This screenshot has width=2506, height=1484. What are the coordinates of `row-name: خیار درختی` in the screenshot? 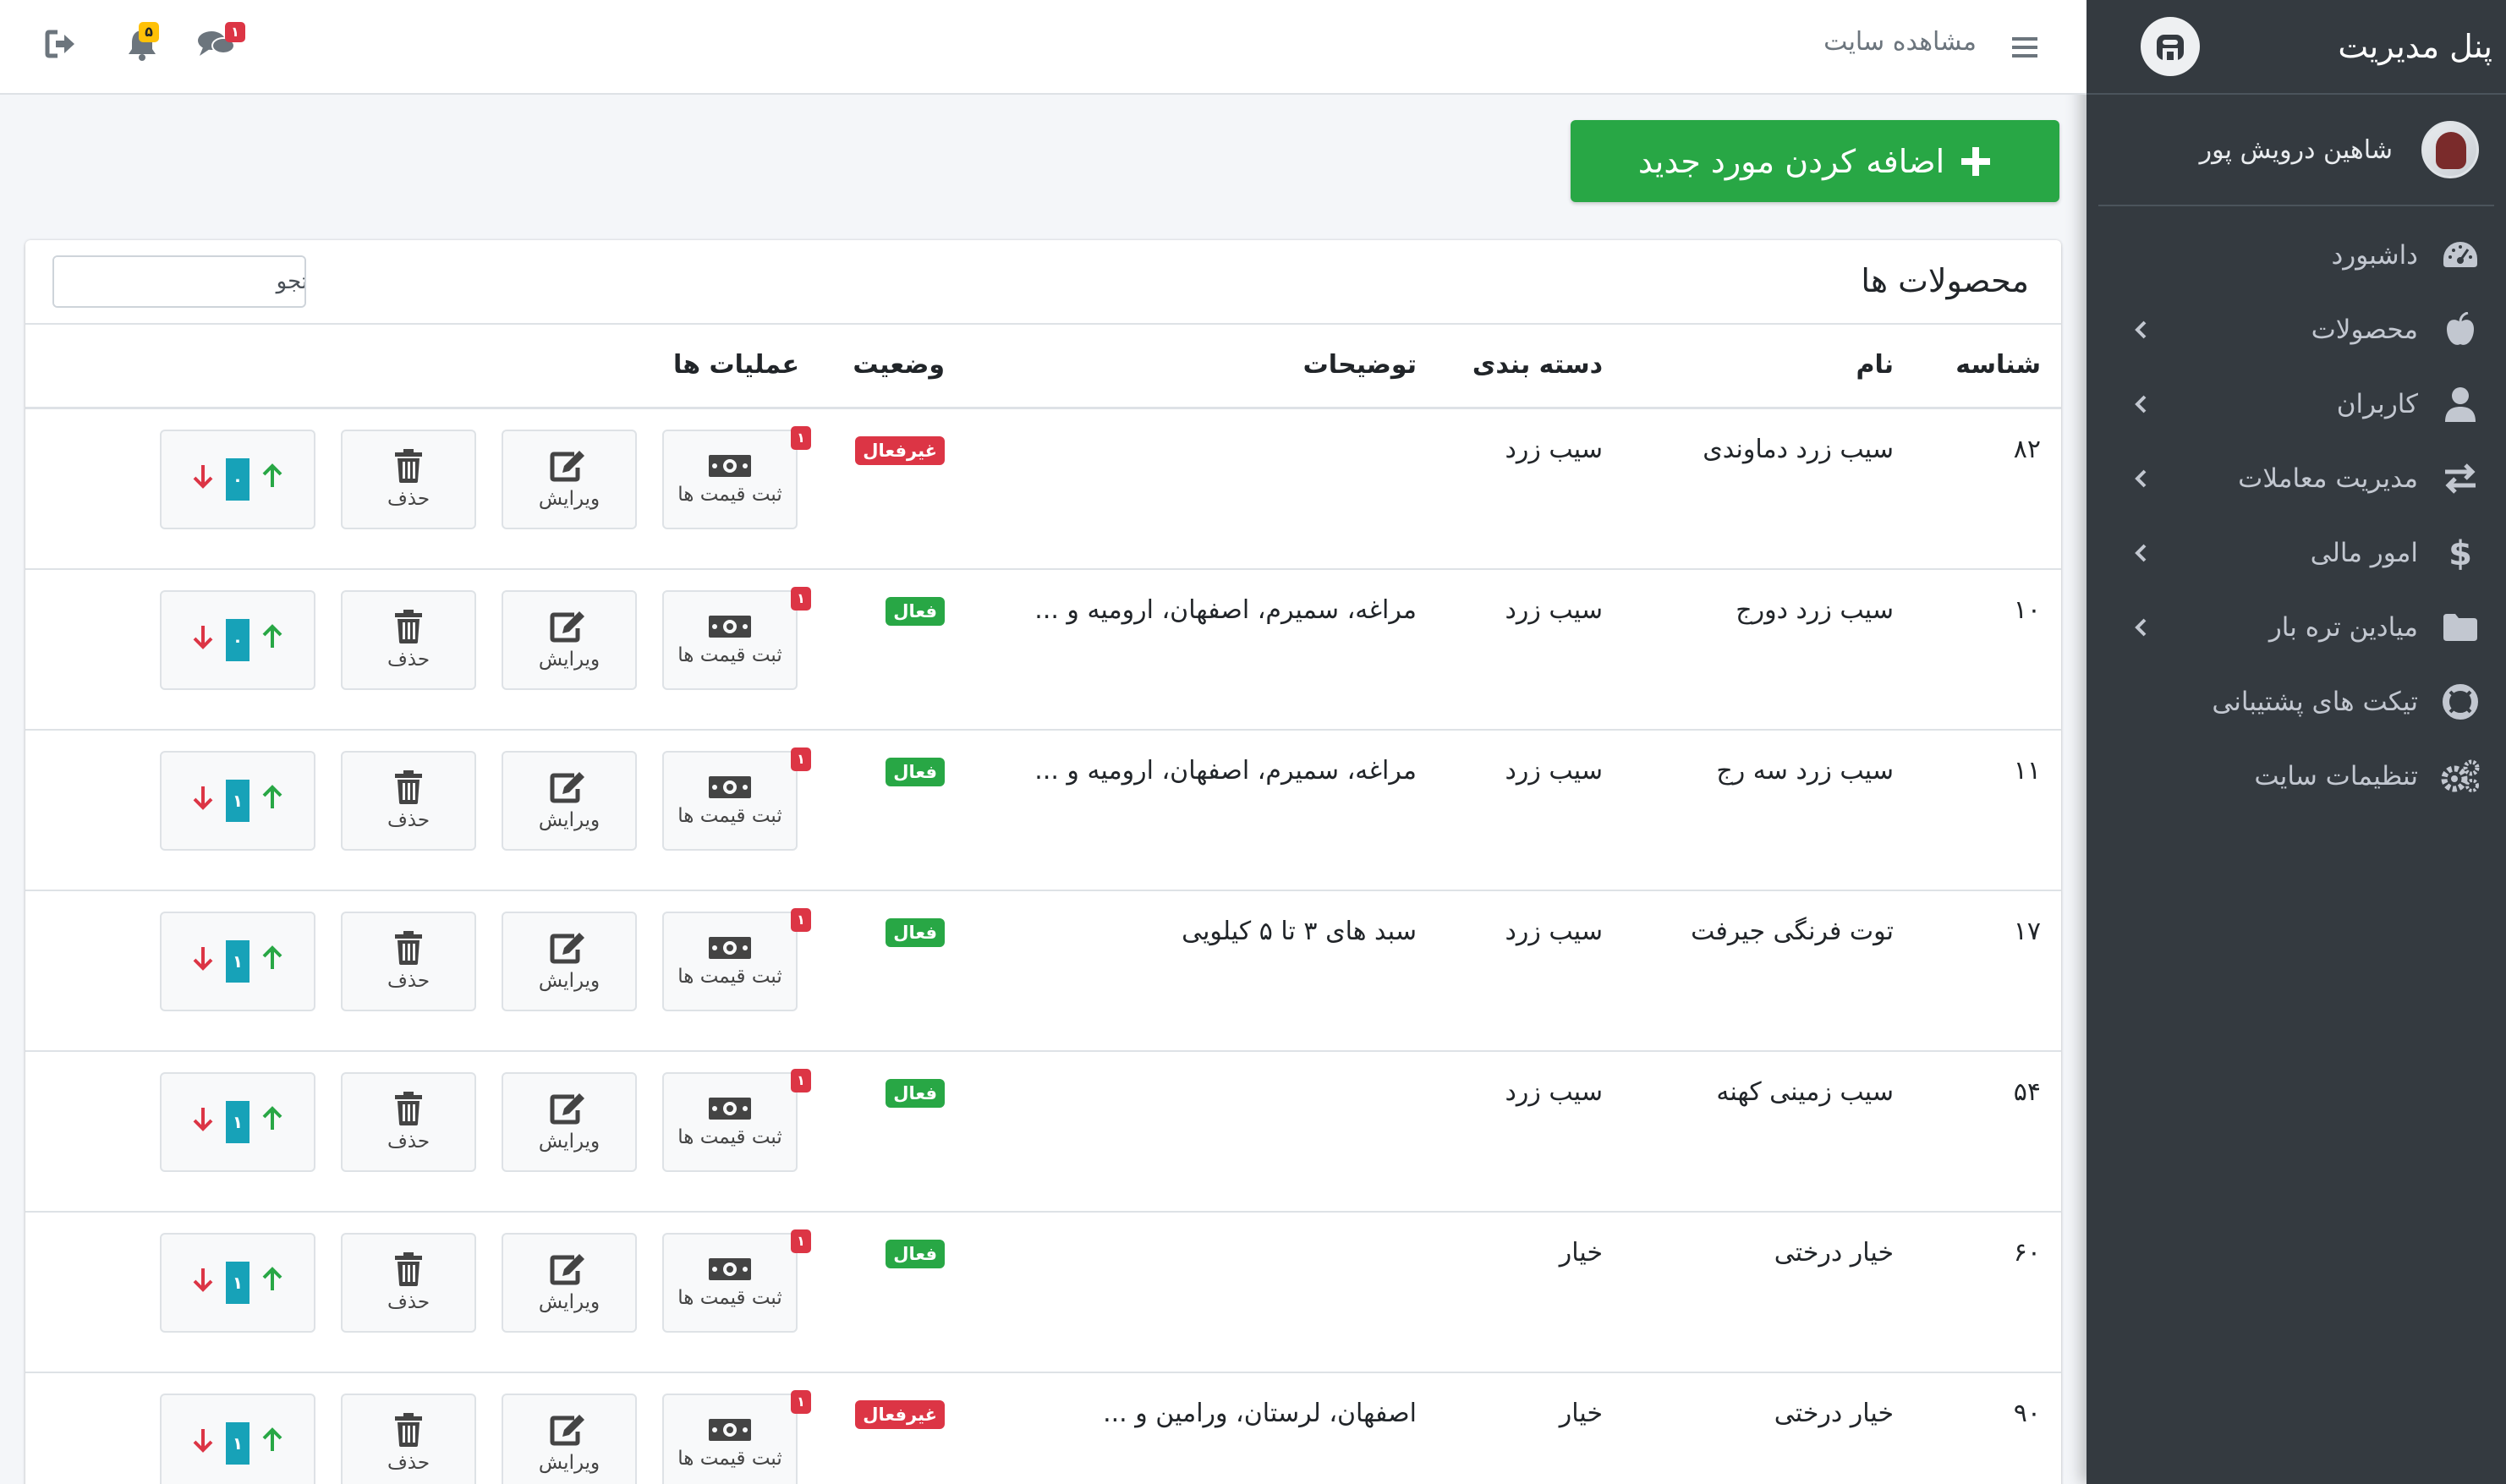 It's located at (1834, 1413).